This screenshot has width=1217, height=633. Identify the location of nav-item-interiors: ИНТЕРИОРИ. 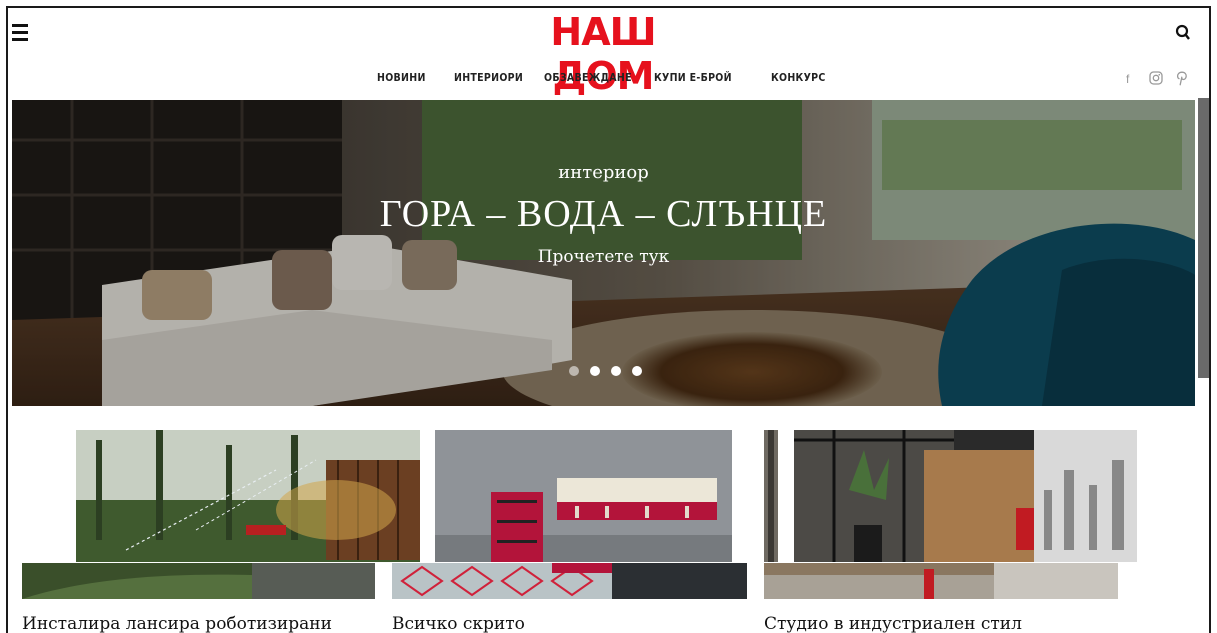
(488, 78).